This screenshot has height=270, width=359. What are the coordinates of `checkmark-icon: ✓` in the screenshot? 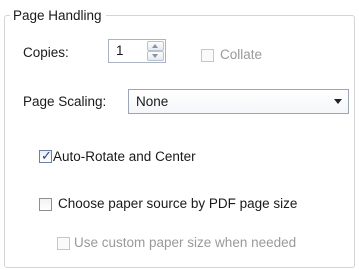 It's located at (46, 155).